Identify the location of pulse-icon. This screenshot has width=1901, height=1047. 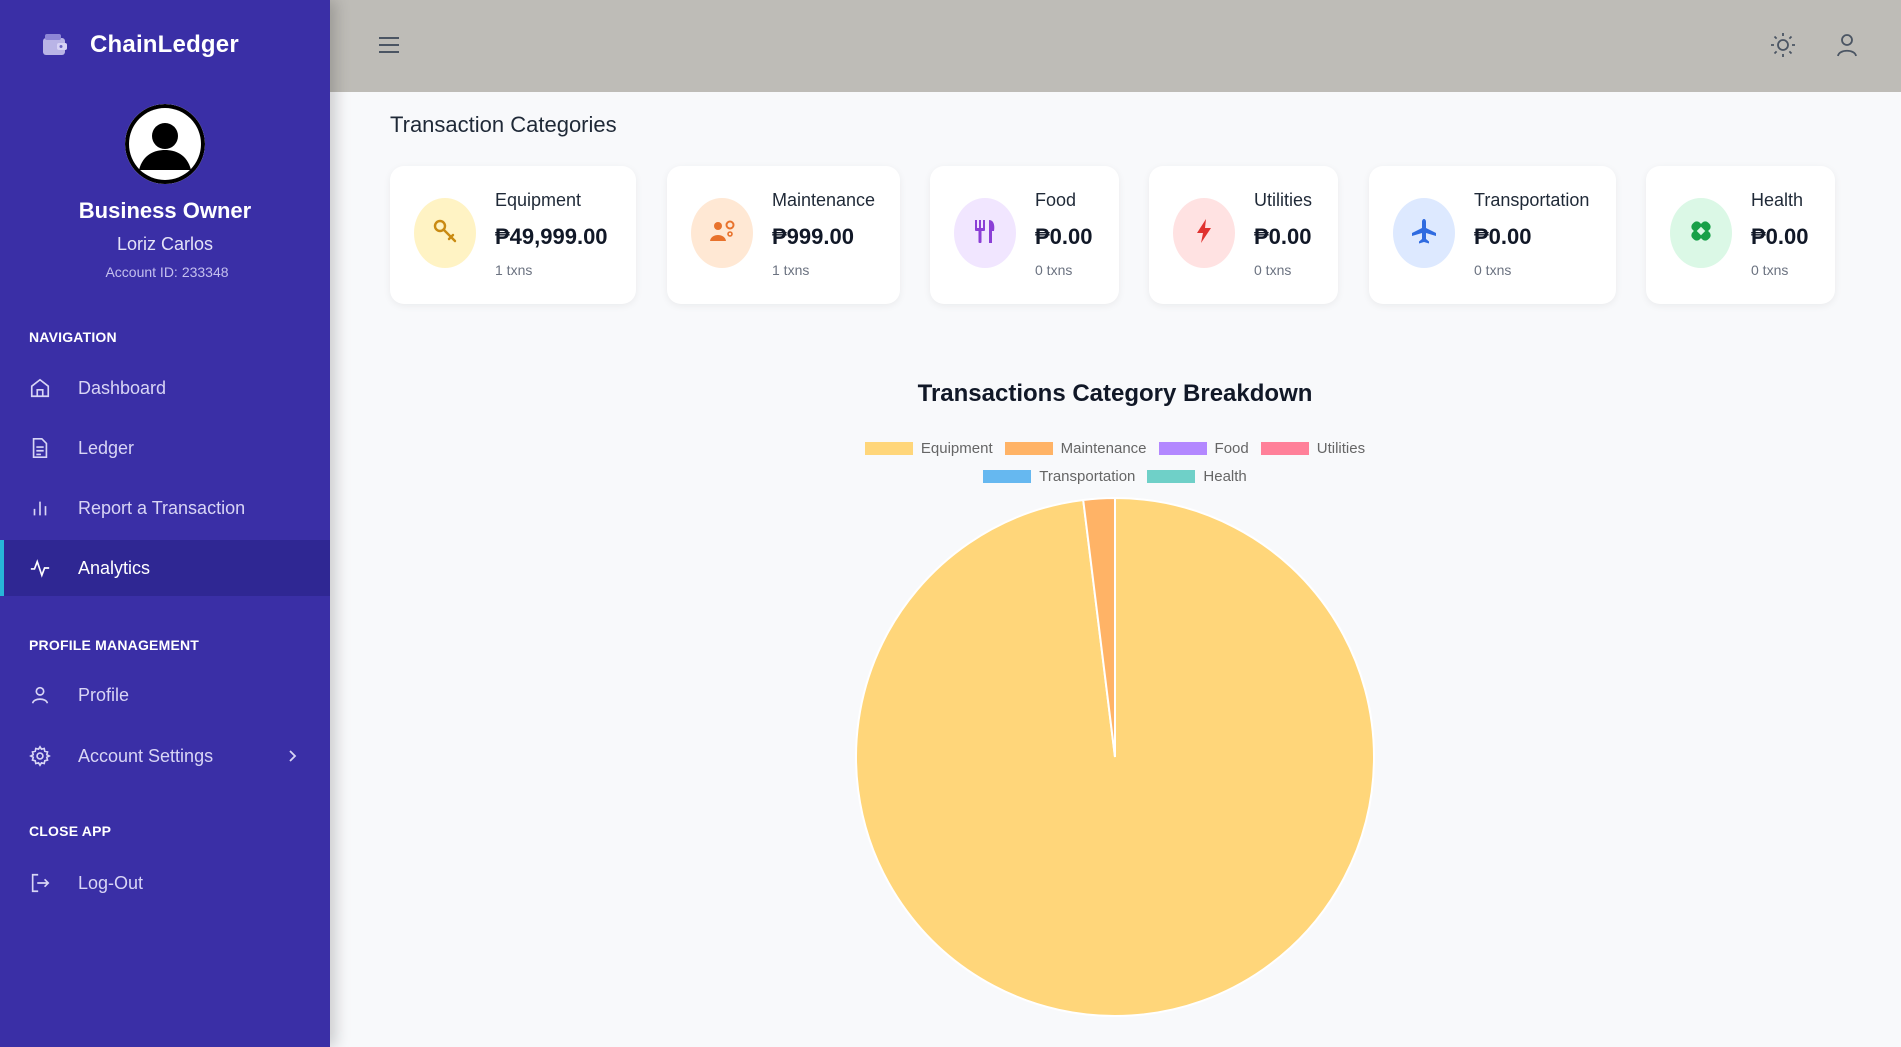
(40, 568).